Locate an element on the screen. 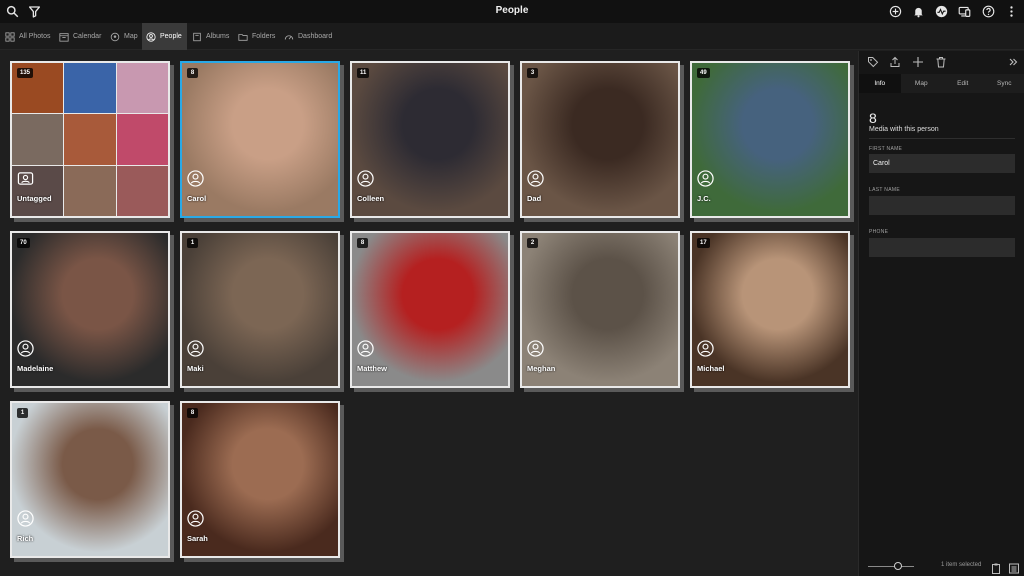 This screenshot has height=576, width=1024. phone-label: PHONE is located at coordinates (879, 232).